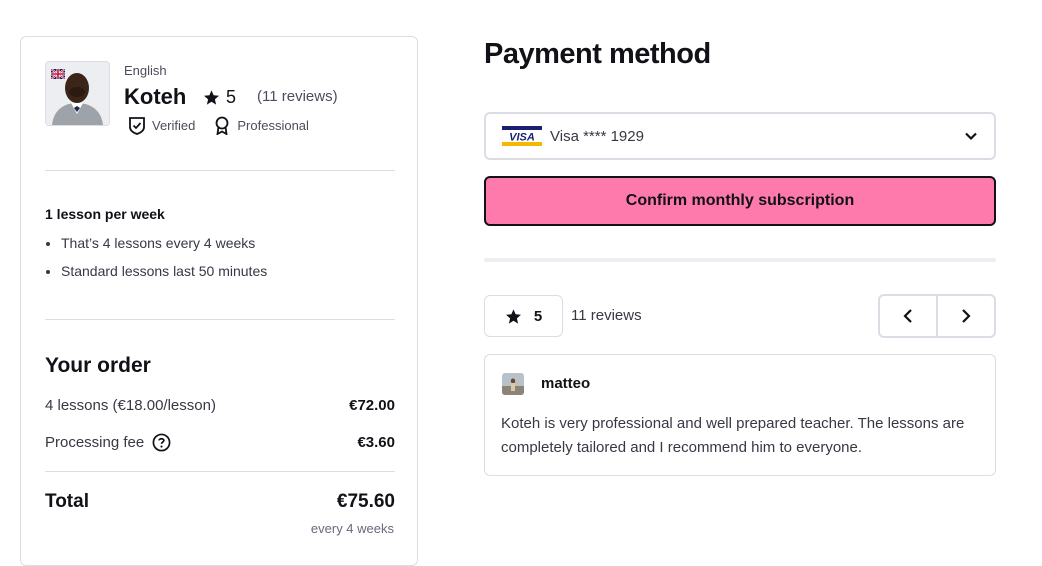 The height and width of the screenshot is (566, 1042). I want to click on visa-logo-text: VISA, so click(522, 138).